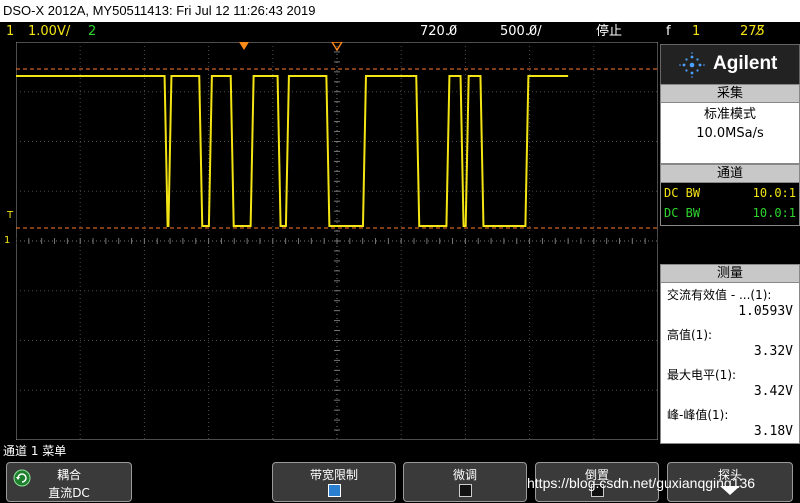 The image size is (800, 503). Describe the element at coordinates (682, 213) in the screenshot. I see `ch2-coupling: DC BW` at that location.